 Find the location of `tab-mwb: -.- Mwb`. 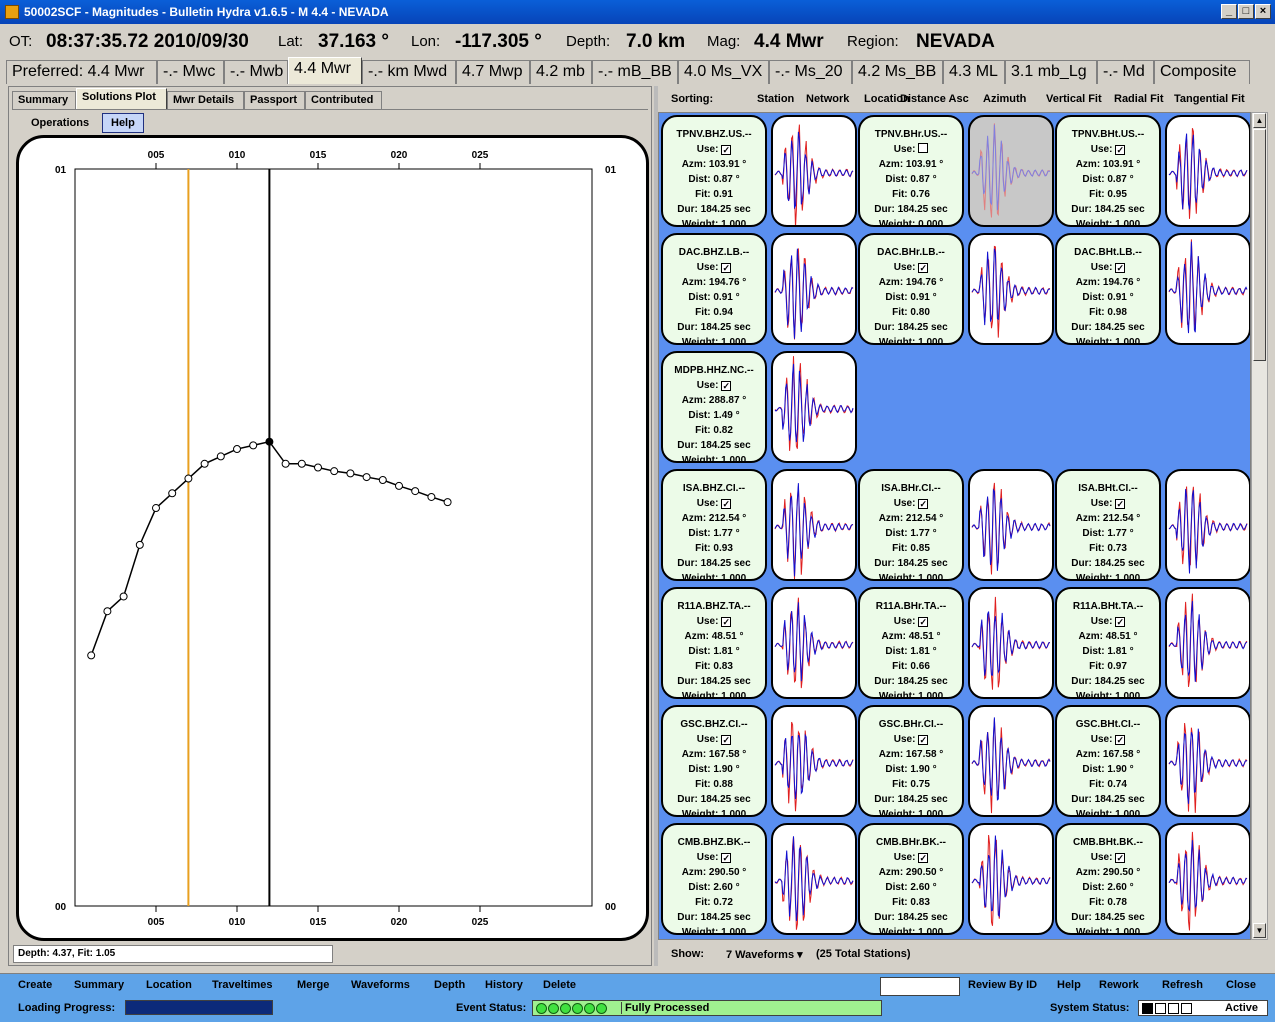

tab-mwb: -.- Mwb is located at coordinates (256, 72).